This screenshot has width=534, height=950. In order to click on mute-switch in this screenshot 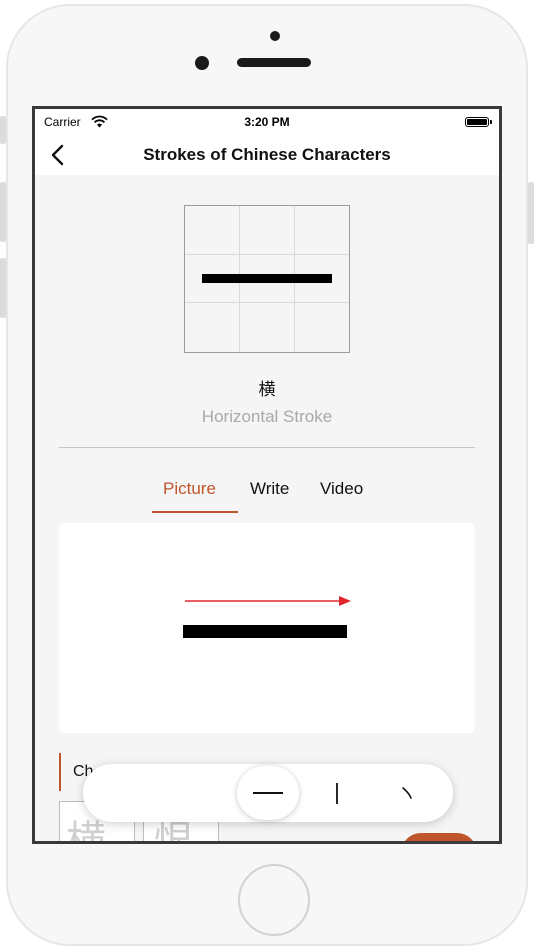, I will do `click(3, 130)`.